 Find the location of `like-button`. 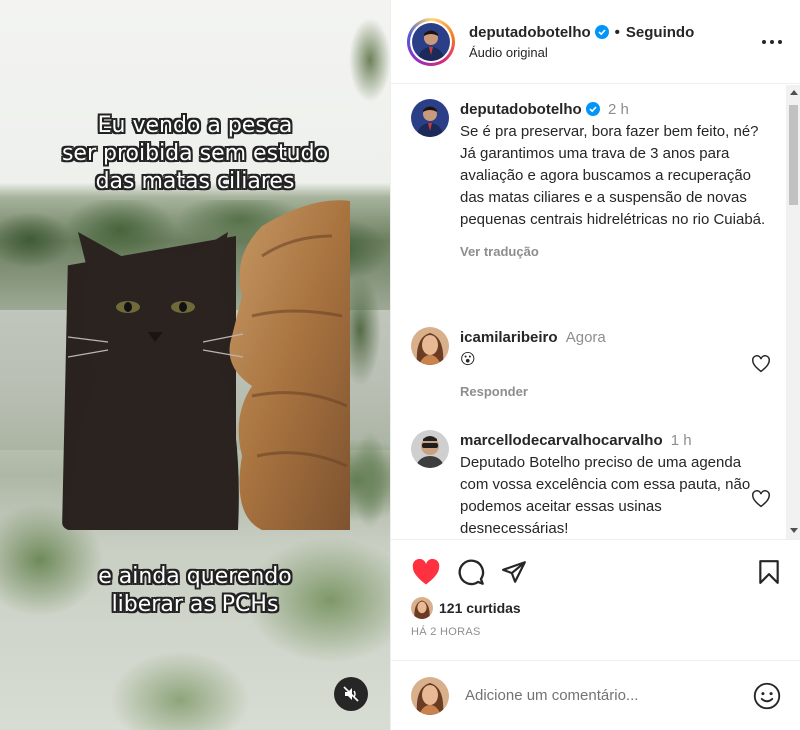

like-button is located at coordinates (426, 572).